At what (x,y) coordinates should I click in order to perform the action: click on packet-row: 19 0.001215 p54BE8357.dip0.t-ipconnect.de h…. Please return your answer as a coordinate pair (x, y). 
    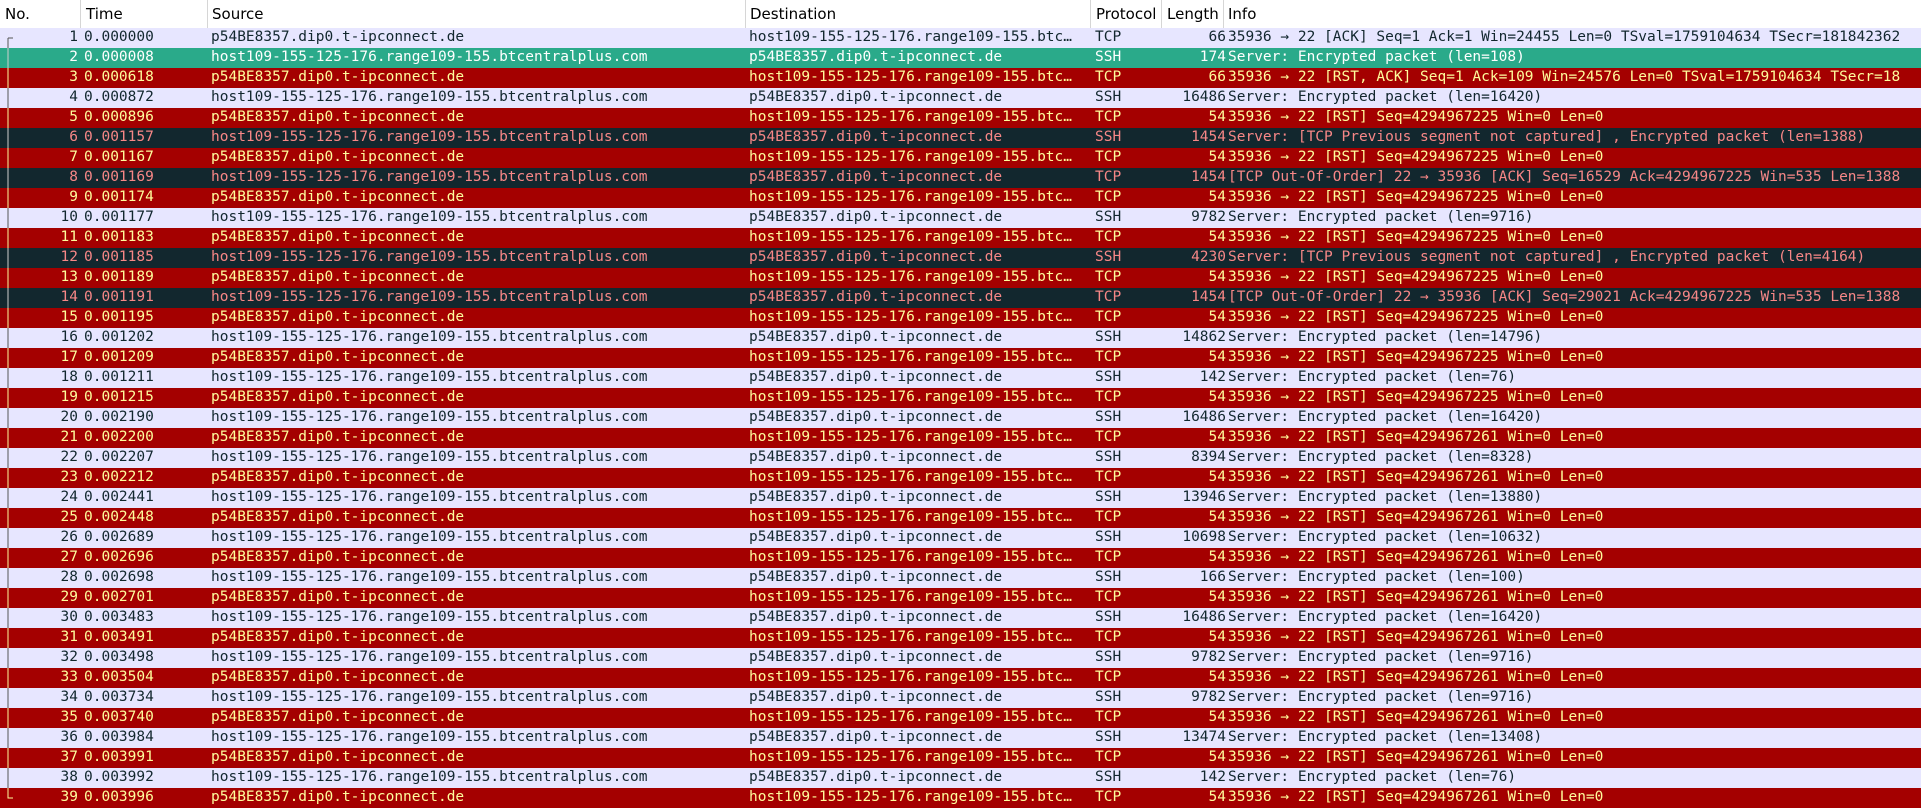
    Looking at the image, I should click on (960, 398).